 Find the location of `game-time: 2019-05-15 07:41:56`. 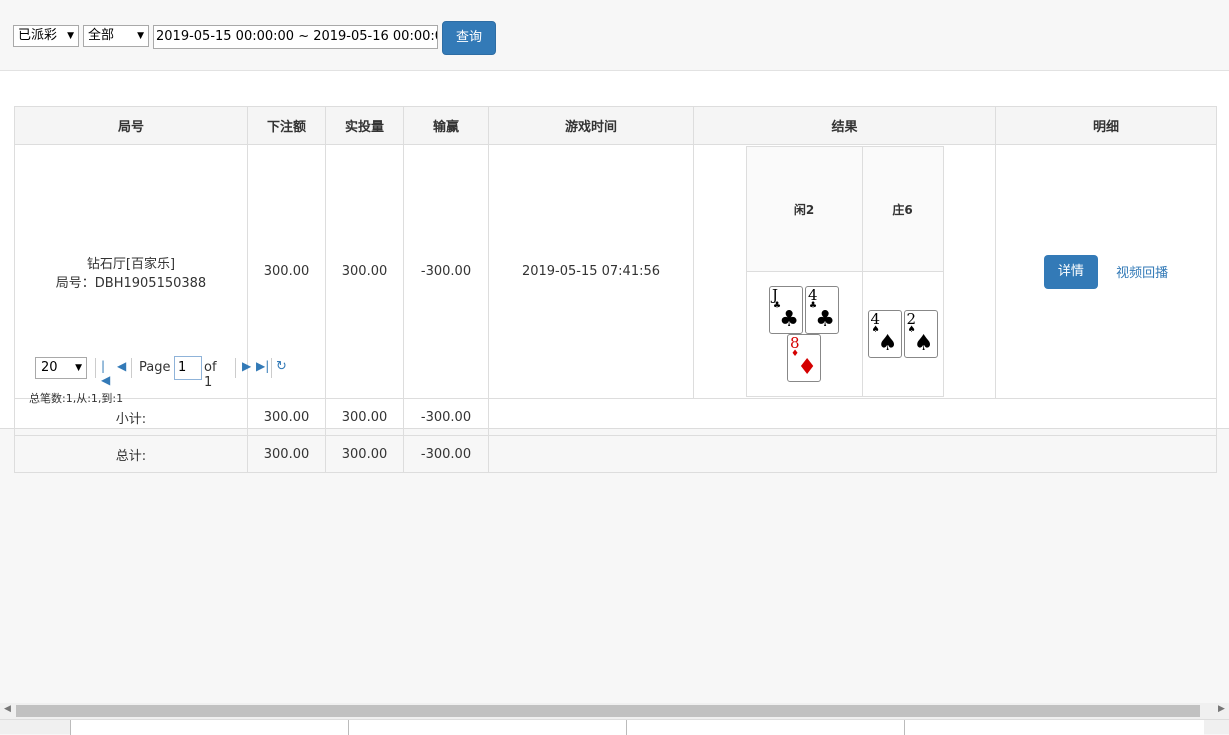

game-time: 2019-05-15 07:41:56 is located at coordinates (591, 271).